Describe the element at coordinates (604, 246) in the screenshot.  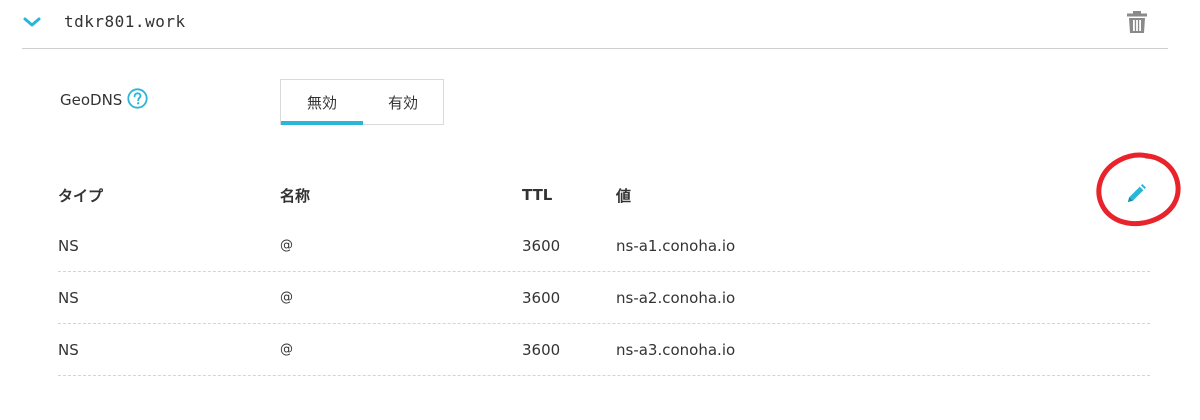
I see `table-row: NS @ 3600 ns-a1.conoha.io` at that location.